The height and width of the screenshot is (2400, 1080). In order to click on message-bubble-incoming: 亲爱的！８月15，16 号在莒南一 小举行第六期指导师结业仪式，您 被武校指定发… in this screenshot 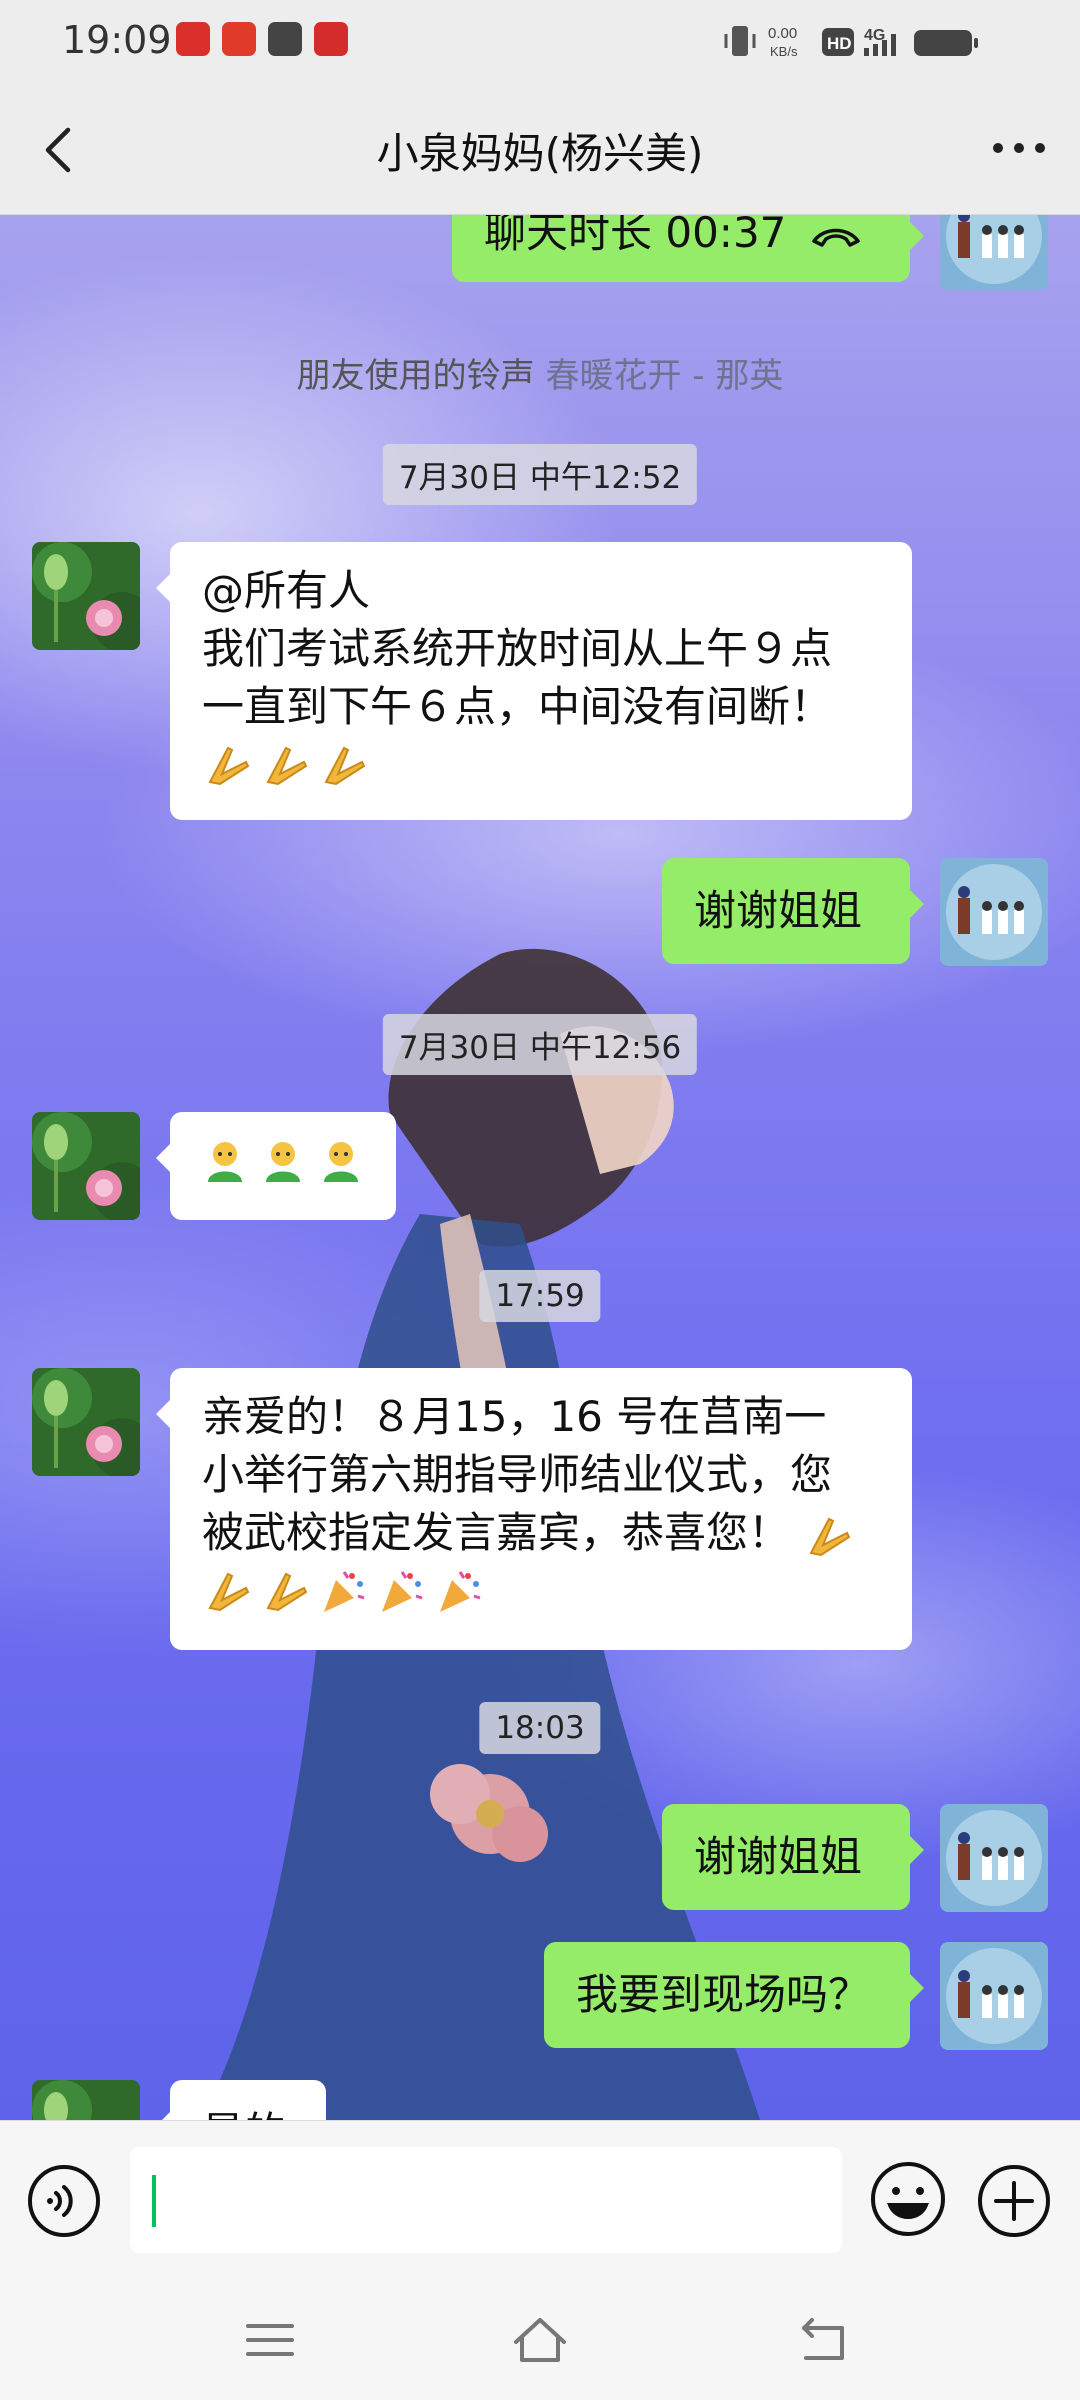, I will do `click(534, 1509)`.